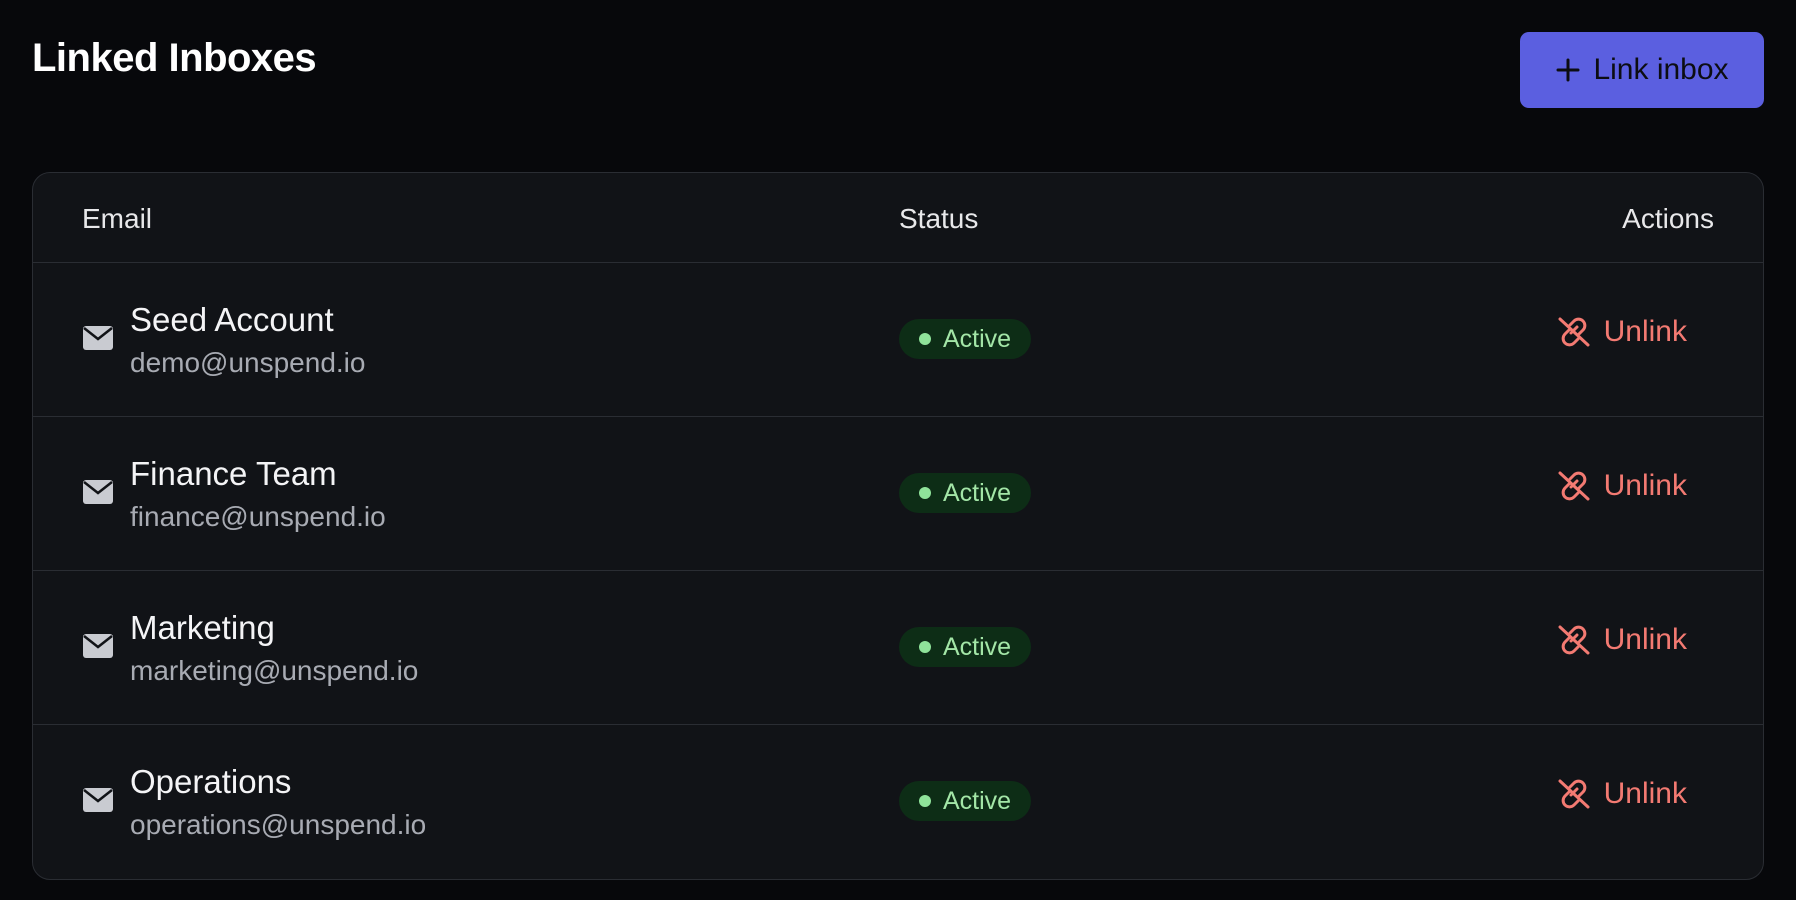 The width and height of the screenshot is (1796, 900). I want to click on link-inbox-button-label: Link inbox, so click(1661, 69).